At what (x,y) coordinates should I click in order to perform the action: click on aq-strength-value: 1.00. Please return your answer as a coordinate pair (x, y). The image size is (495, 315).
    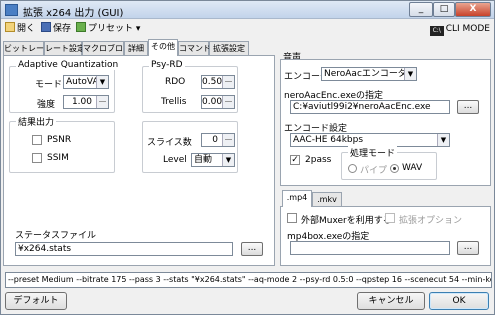
    Looking at the image, I should click on (81, 102).